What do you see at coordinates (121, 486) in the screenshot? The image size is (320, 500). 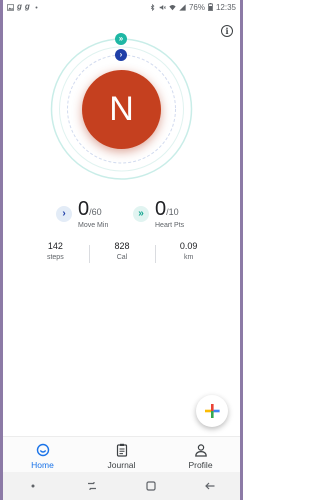 I see `system-navigation-bar` at bounding box center [121, 486].